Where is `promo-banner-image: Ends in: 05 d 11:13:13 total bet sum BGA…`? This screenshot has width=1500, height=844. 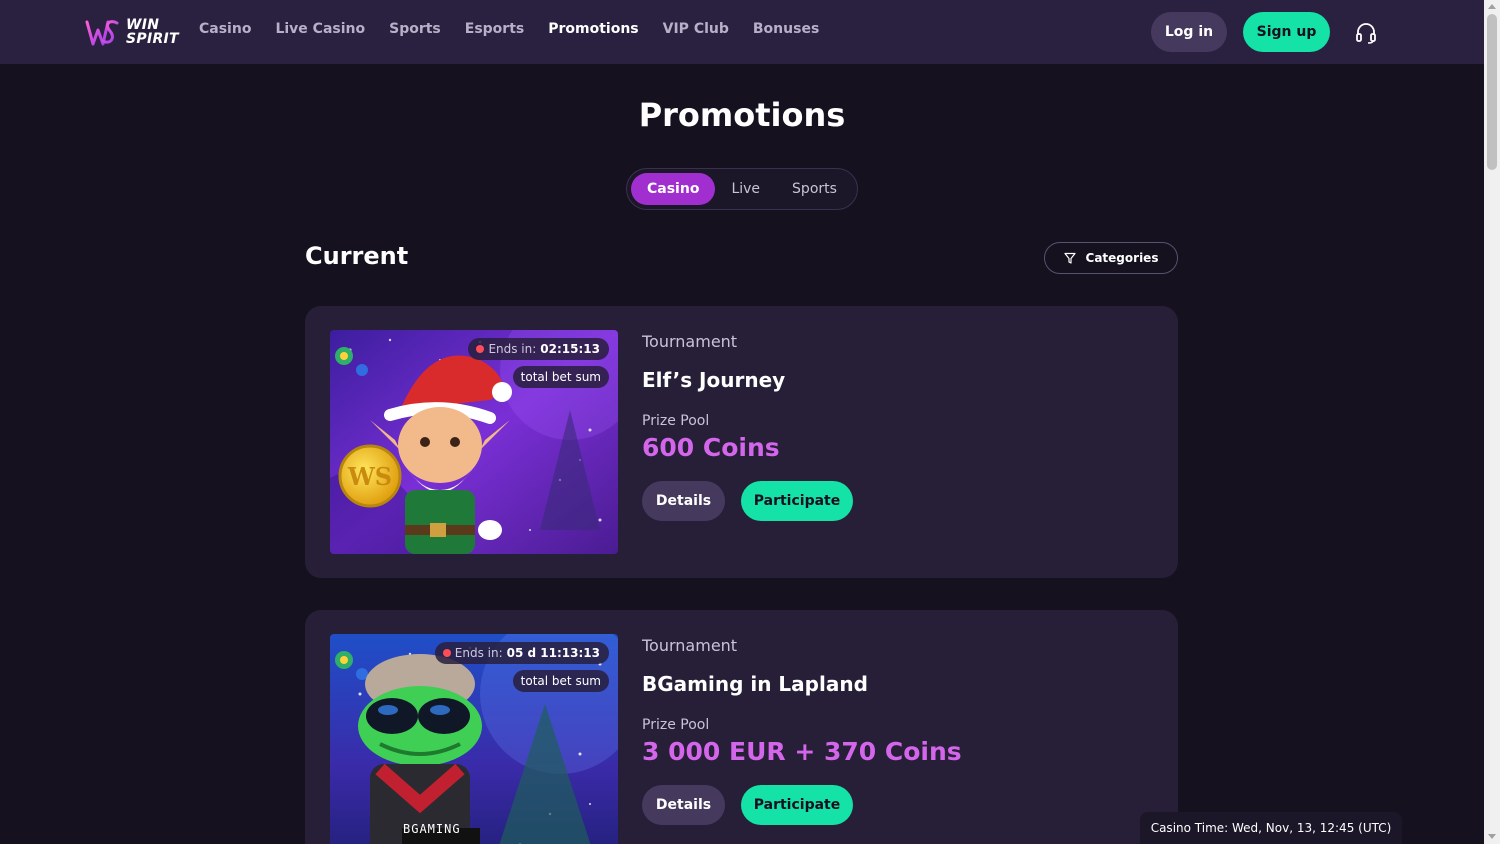
promo-banner-image: Ends in: 05 d 11:13:13 total bet sum BGA… is located at coordinates (474, 739).